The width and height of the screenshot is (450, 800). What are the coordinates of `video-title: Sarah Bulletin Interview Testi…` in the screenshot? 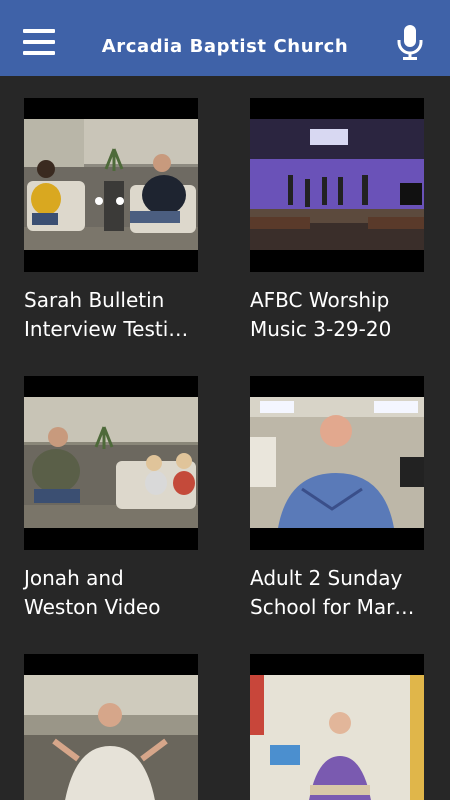 It's located at (106, 314).